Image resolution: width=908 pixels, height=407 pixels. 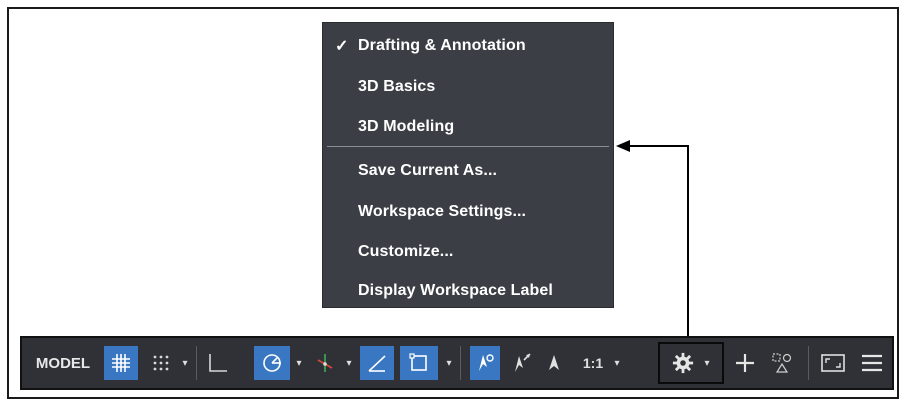 I want to click on workspace-switching-button: ▾, so click(x=691, y=363).